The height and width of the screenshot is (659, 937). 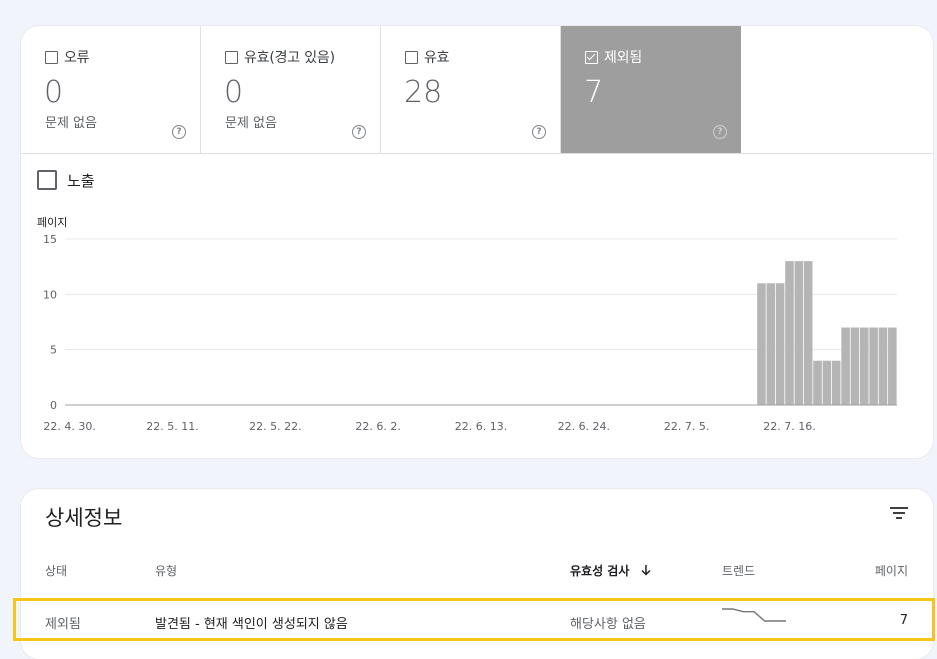 What do you see at coordinates (789, 426) in the screenshot?
I see `x-tick-label: 22. 7. 16.` at bounding box center [789, 426].